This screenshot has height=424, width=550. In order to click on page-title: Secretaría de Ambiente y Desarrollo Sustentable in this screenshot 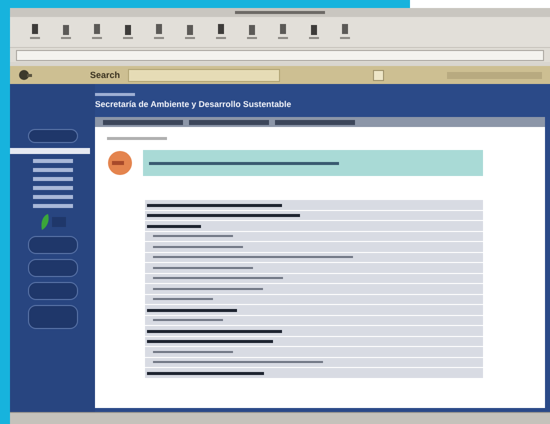, I will do `click(193, 103)`.